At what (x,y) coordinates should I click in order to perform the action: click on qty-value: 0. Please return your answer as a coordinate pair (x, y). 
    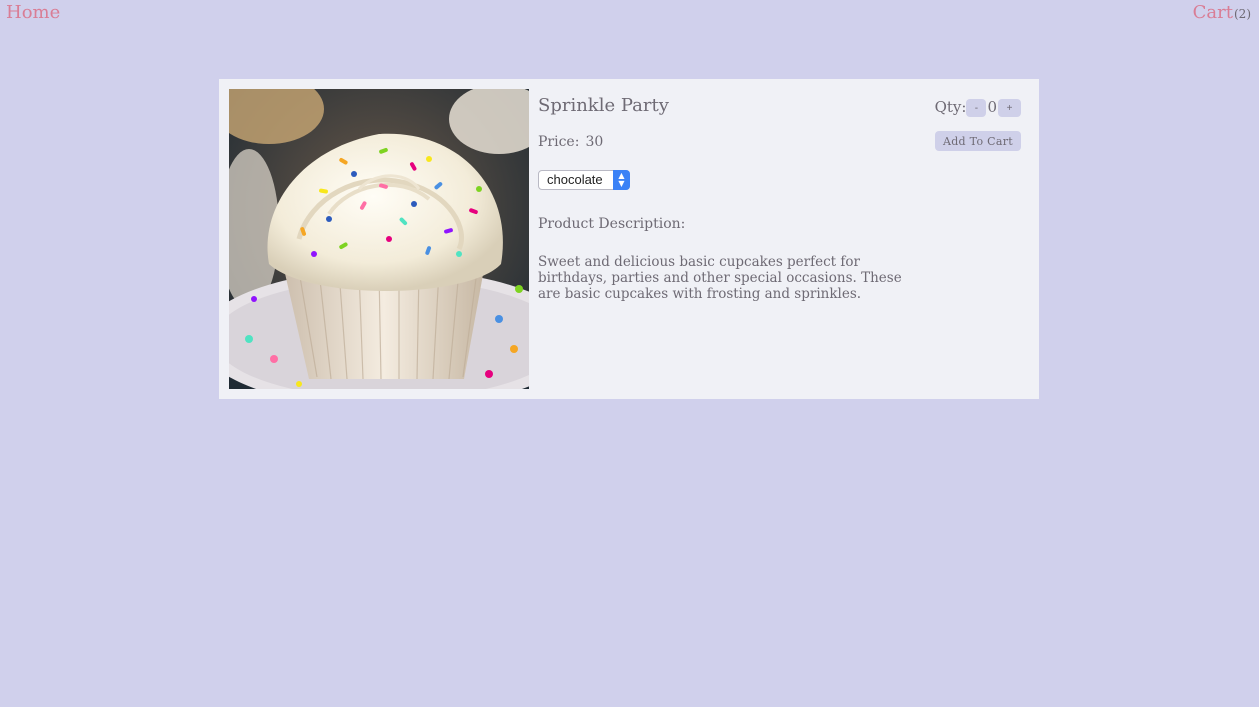
    Looking at the image, I should click on (992, 107).